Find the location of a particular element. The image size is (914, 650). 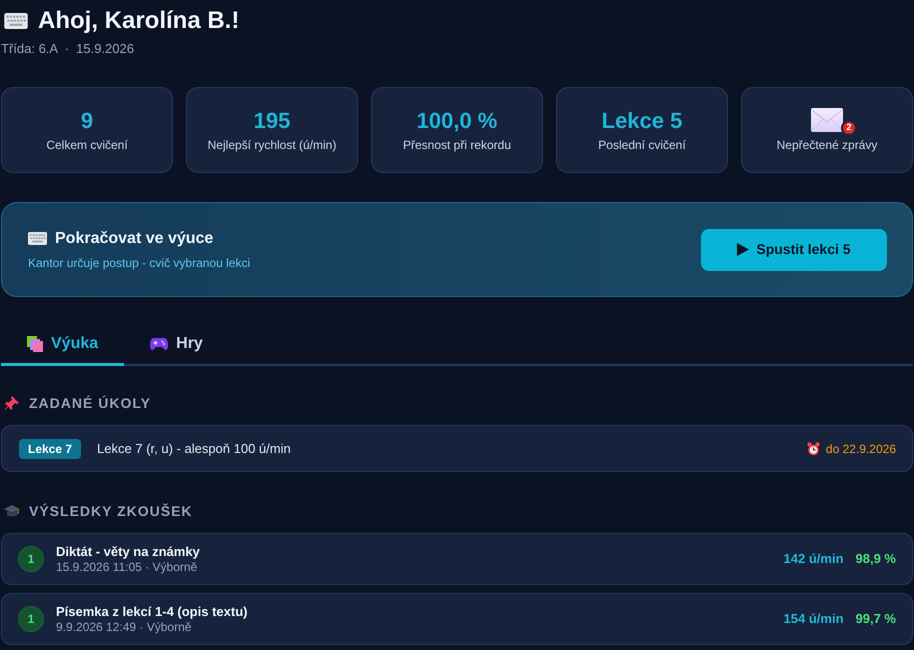

stat-label: Nejlepší rychlost (ú/min) is located at coordinates (272, 145).